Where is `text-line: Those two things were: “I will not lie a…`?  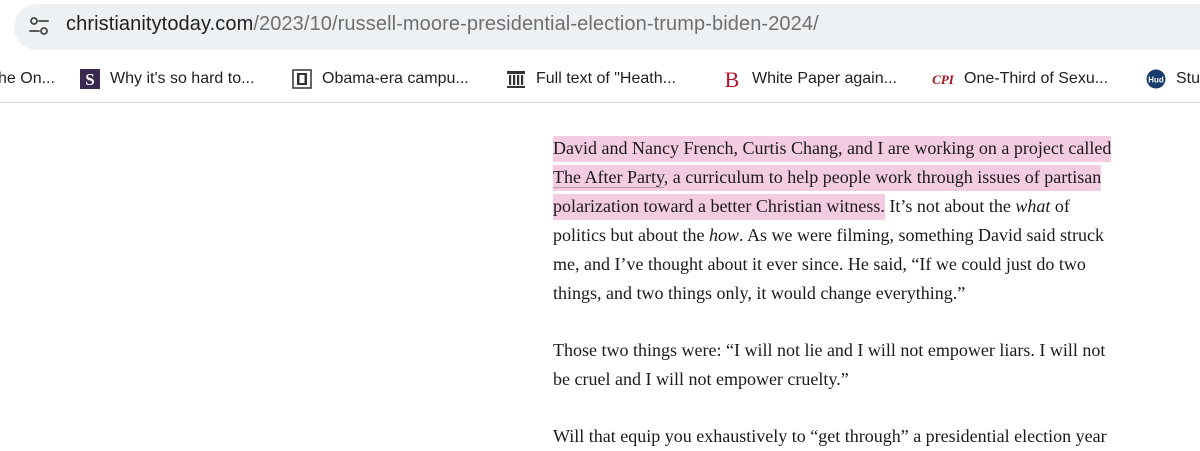 text-line: Those two things were: “I will not lie a… is located at coordinates (829, 350).